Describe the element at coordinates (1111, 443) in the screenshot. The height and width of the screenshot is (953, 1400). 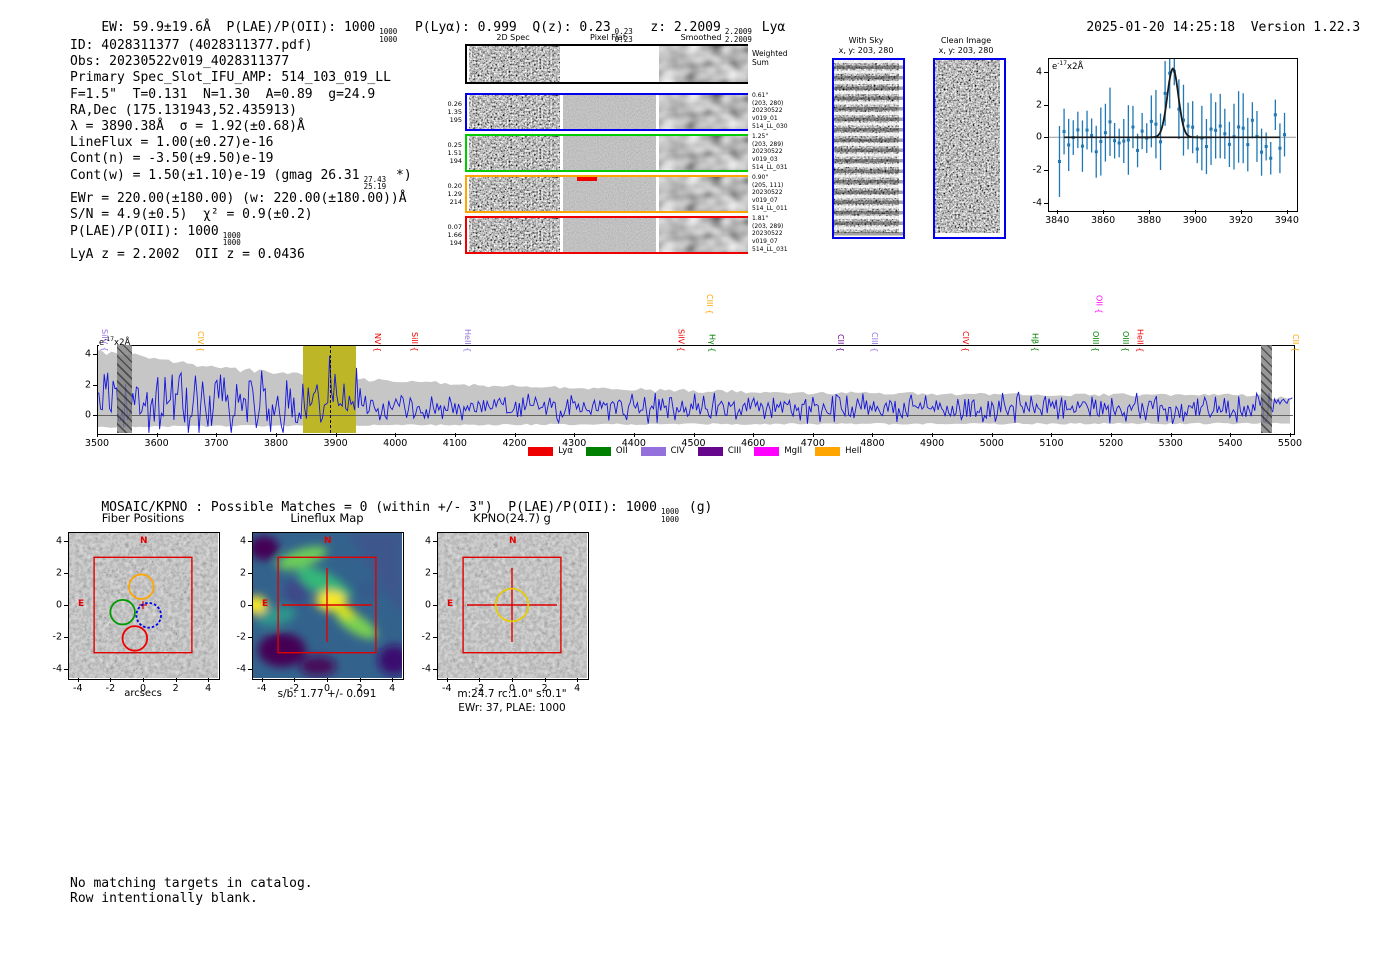
I see `x-tick-label: 5200` at that location.